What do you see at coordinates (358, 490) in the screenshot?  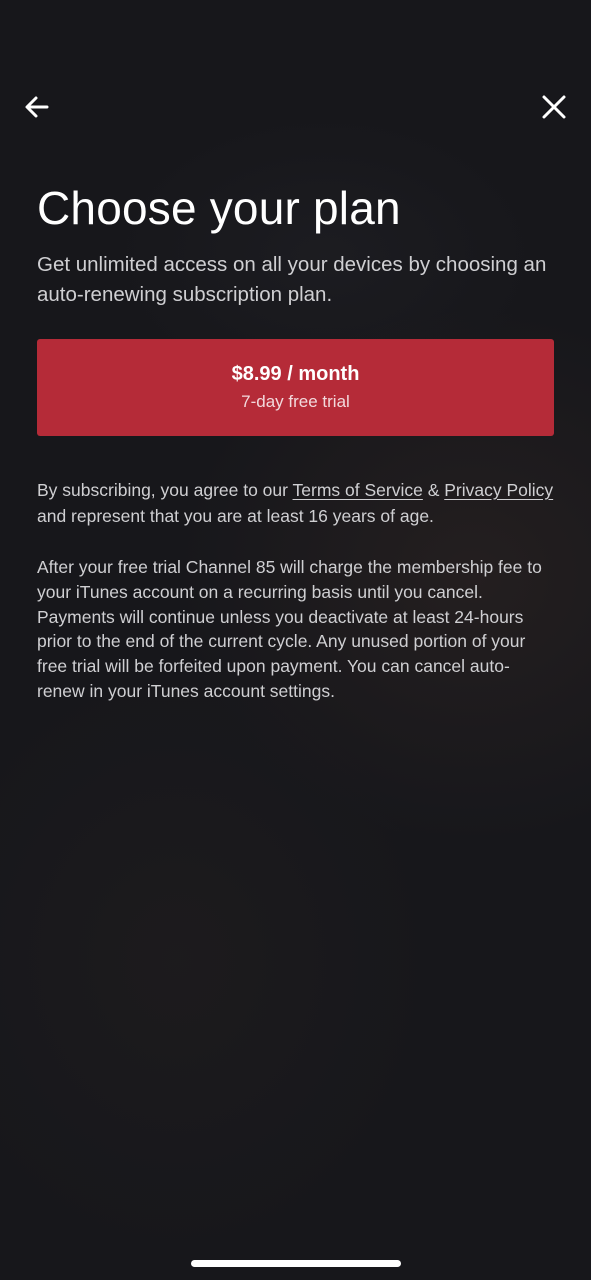 I see `terms-of-service-link: Terms of Service` at bounding box center [358, 490].